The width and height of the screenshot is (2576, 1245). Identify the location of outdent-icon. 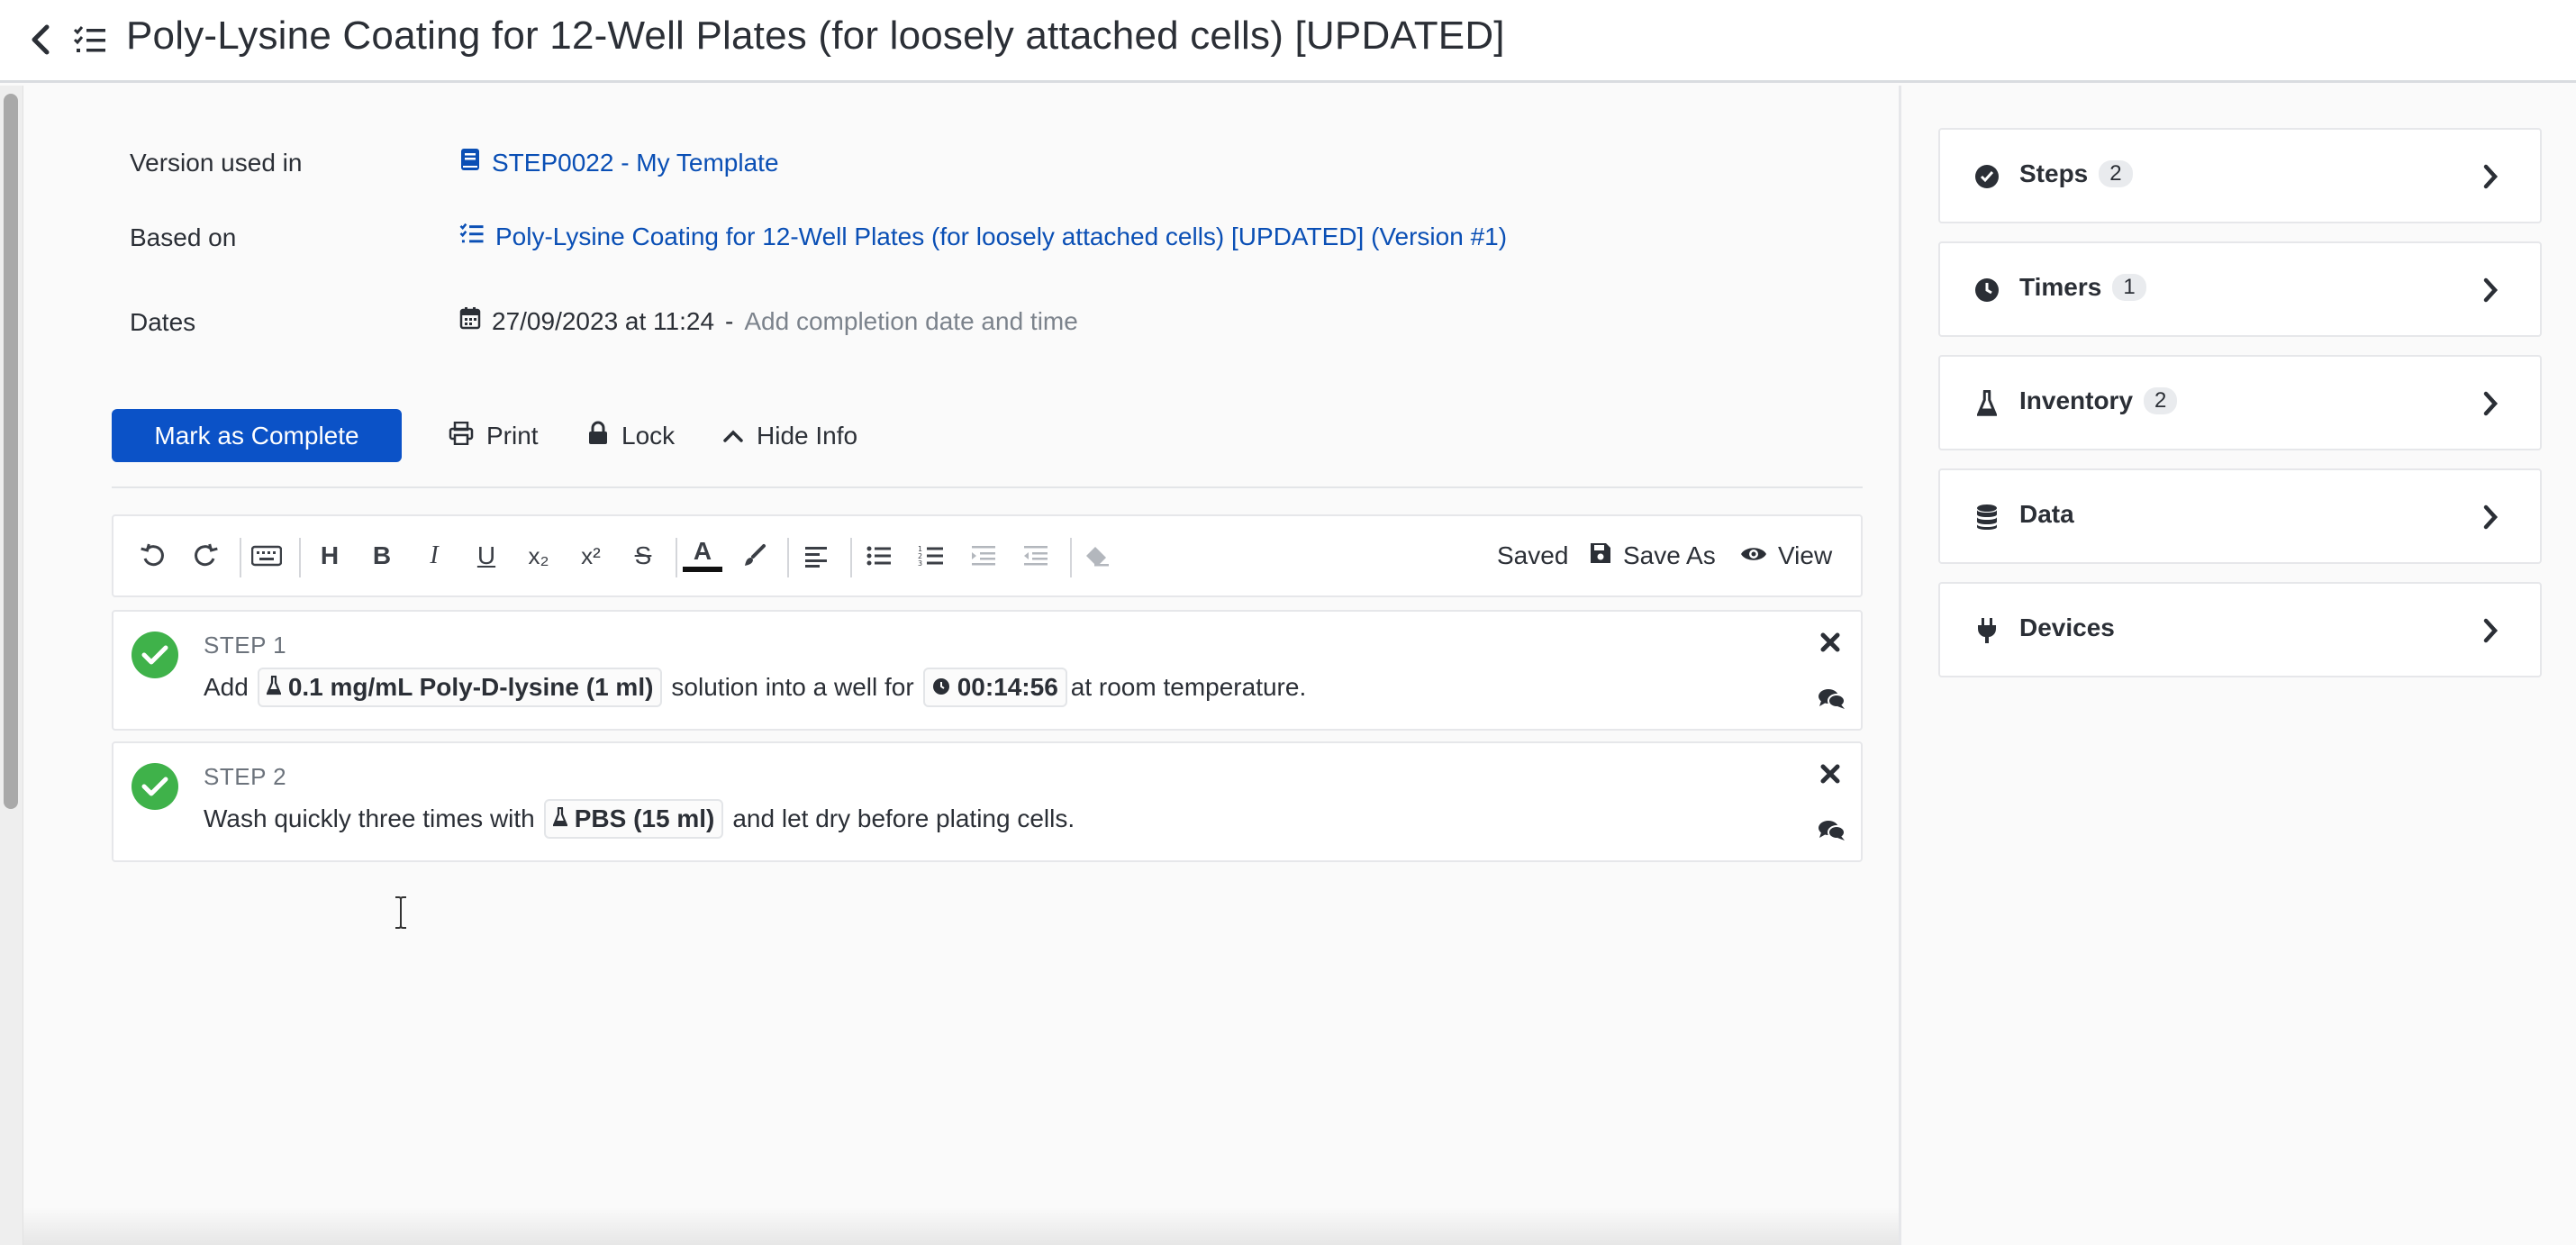
(1036, 556).